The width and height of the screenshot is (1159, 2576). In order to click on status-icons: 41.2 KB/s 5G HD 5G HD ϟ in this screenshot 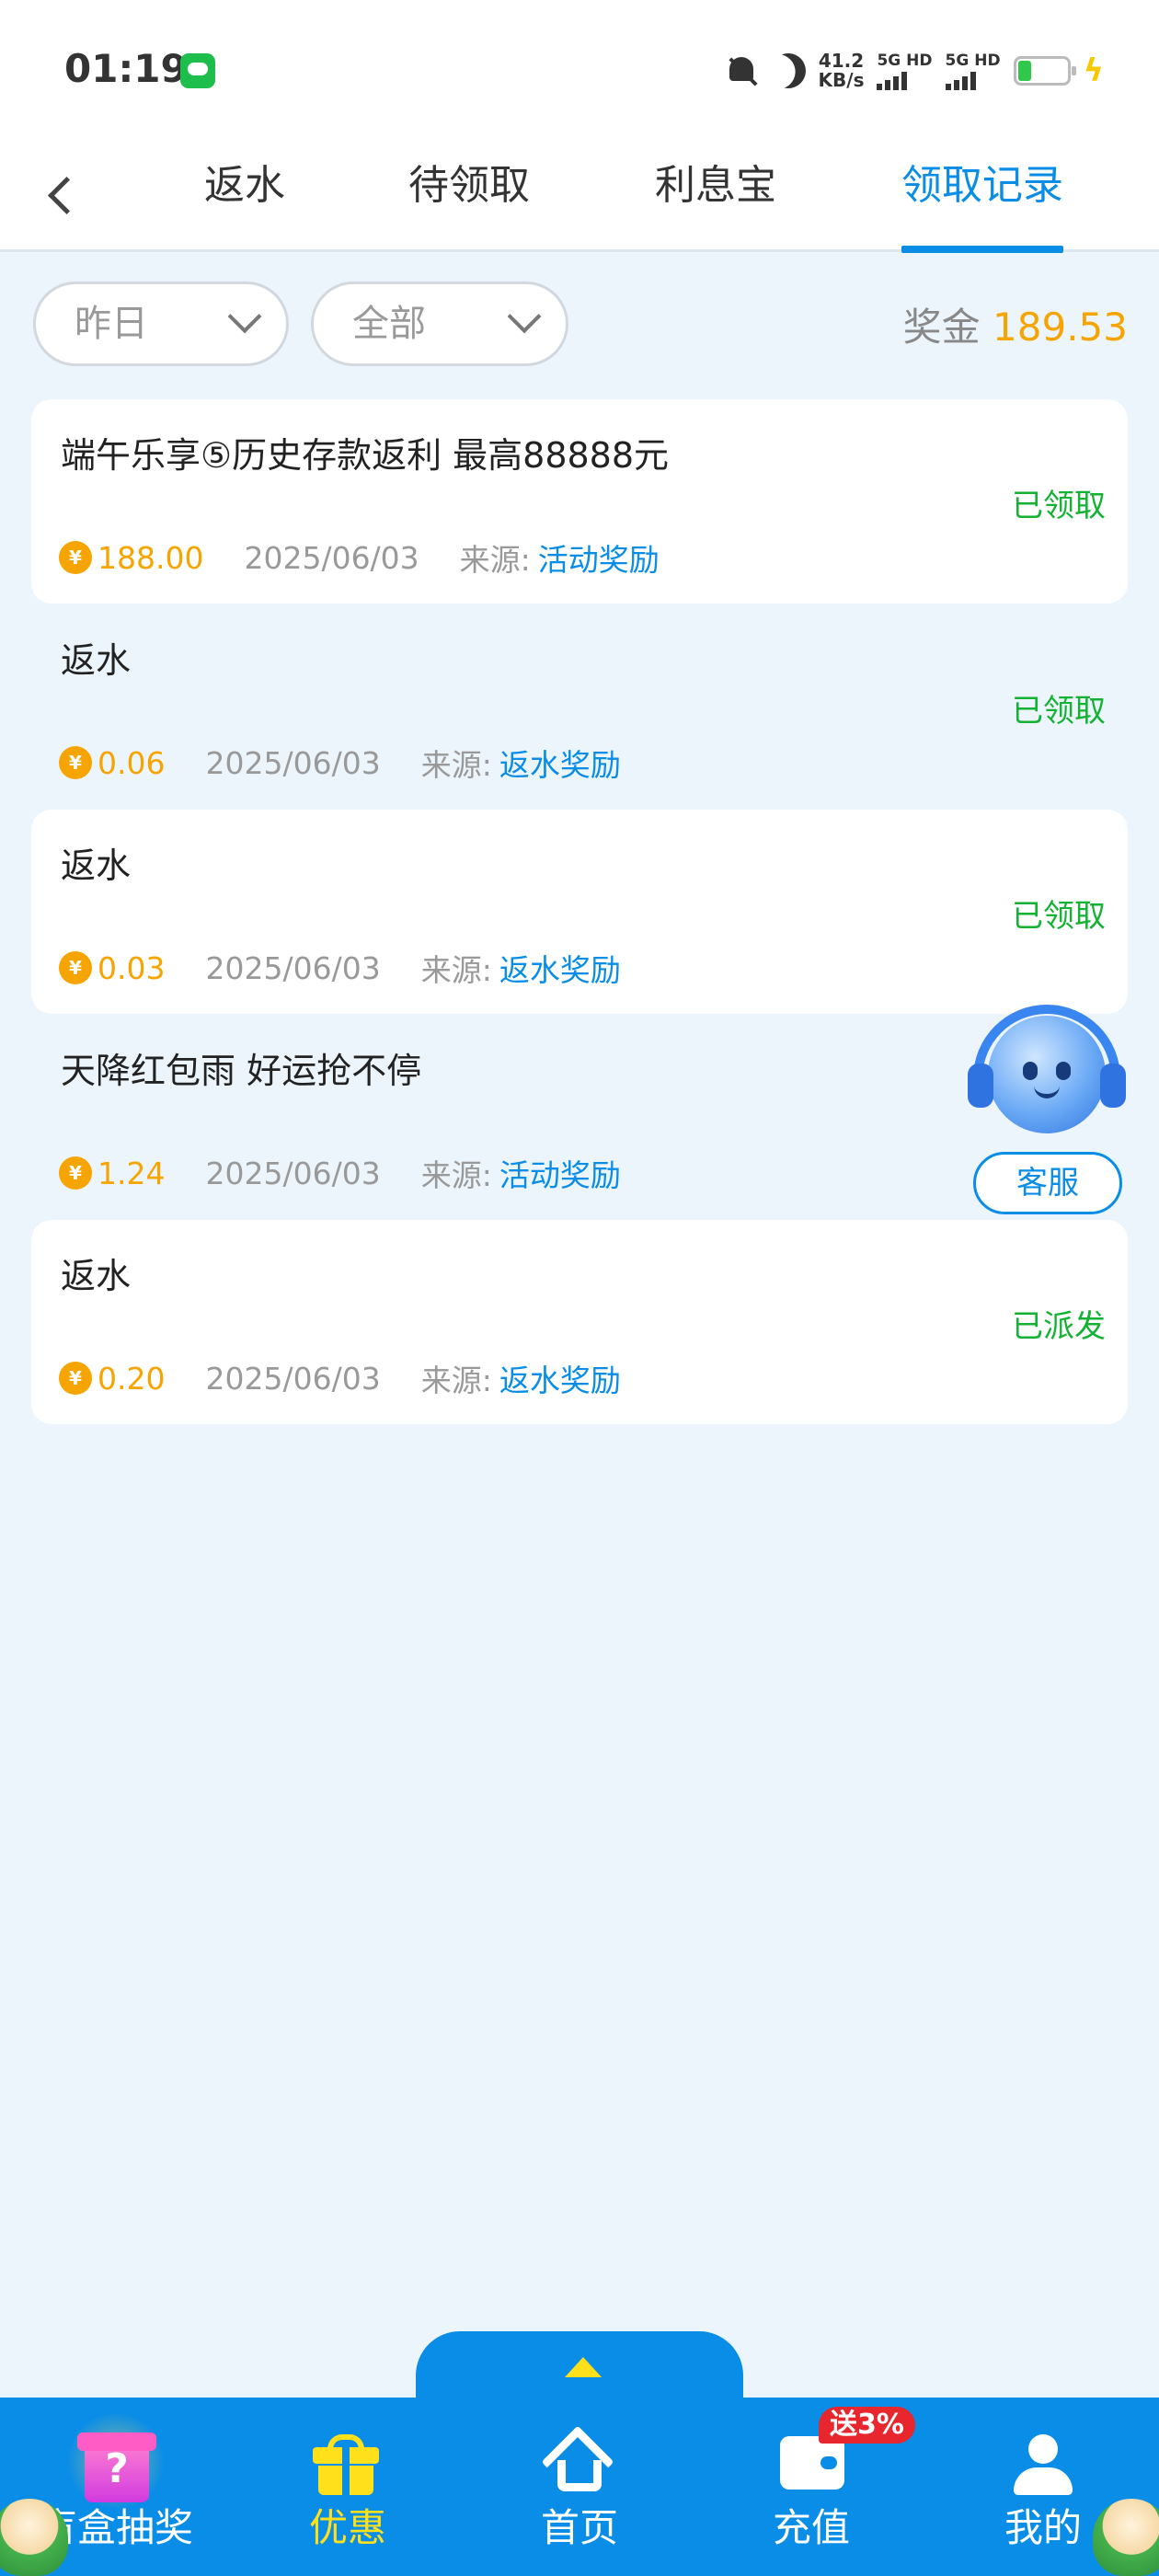, I will do `click(914, 71)`.